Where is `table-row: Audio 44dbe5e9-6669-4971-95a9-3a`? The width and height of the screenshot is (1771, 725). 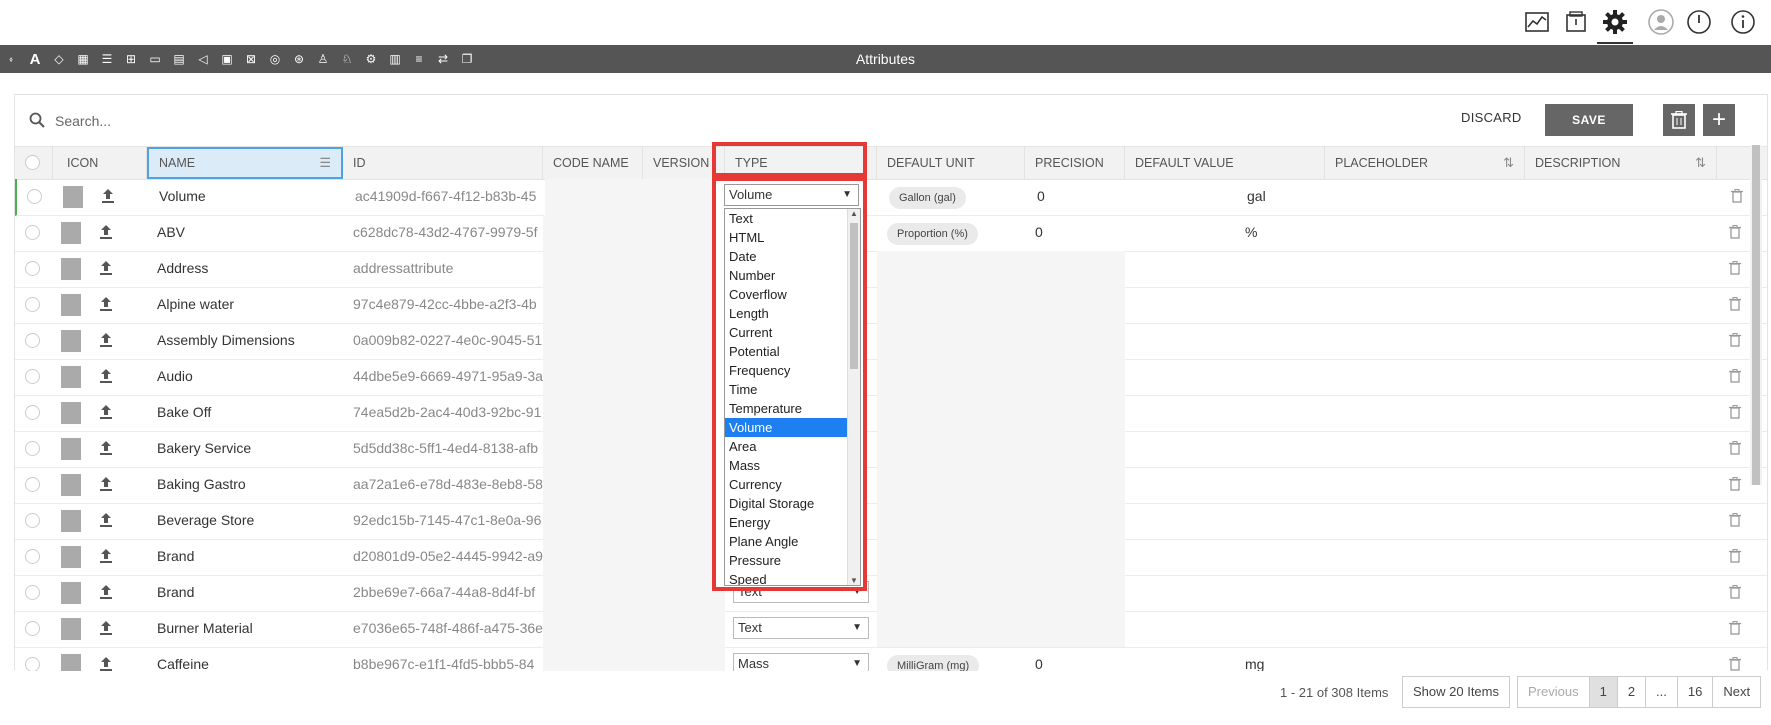
table-row: Audio 44dbe5e9-6669-4971-95a9-3a is located at coordinates (891, 377).